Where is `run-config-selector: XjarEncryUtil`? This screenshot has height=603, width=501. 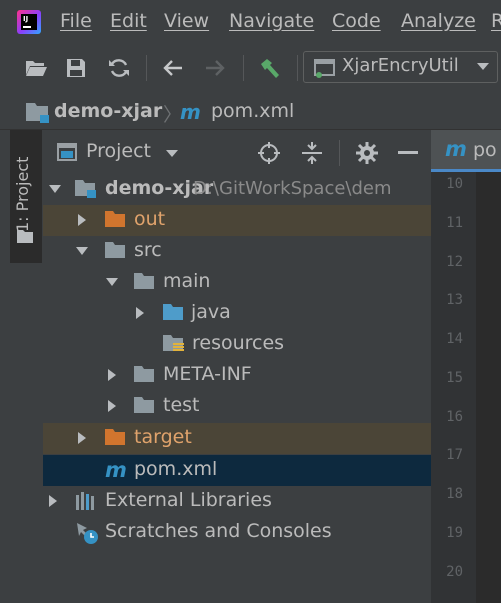 run-config-selector: XjarEncryUtil is located at coordinates (400, 67).